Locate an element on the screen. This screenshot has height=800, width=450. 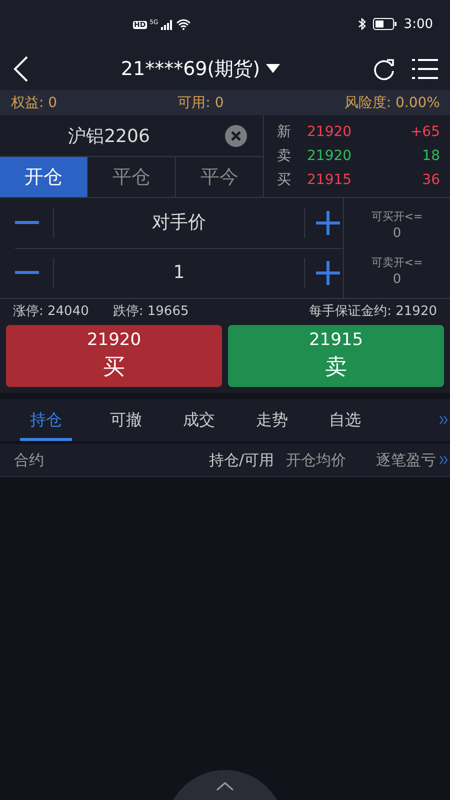
quote-label: 新 is located at coordinates (284, 132).